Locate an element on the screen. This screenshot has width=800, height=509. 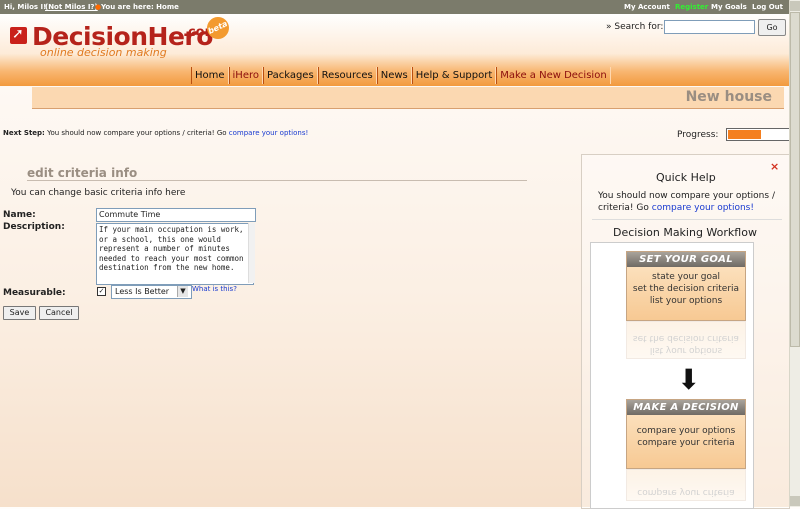
section-divider is located at coordinates (277, 180).